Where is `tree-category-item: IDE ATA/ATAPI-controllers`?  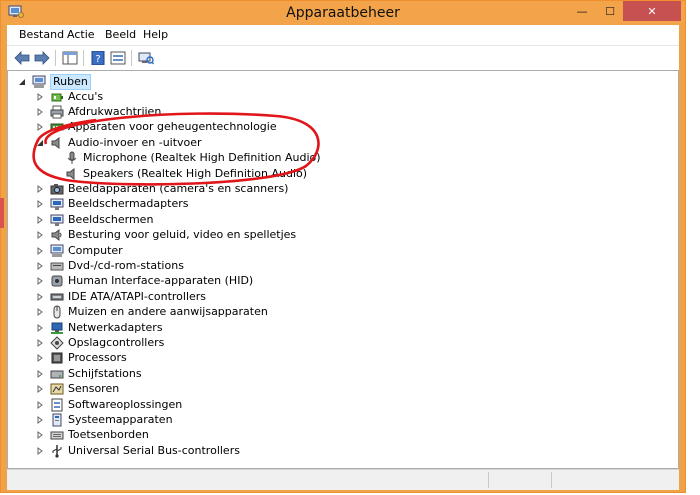
tree-category-item: IDE ATA/ATAPI-controllers is located at coordinates (120, 296).